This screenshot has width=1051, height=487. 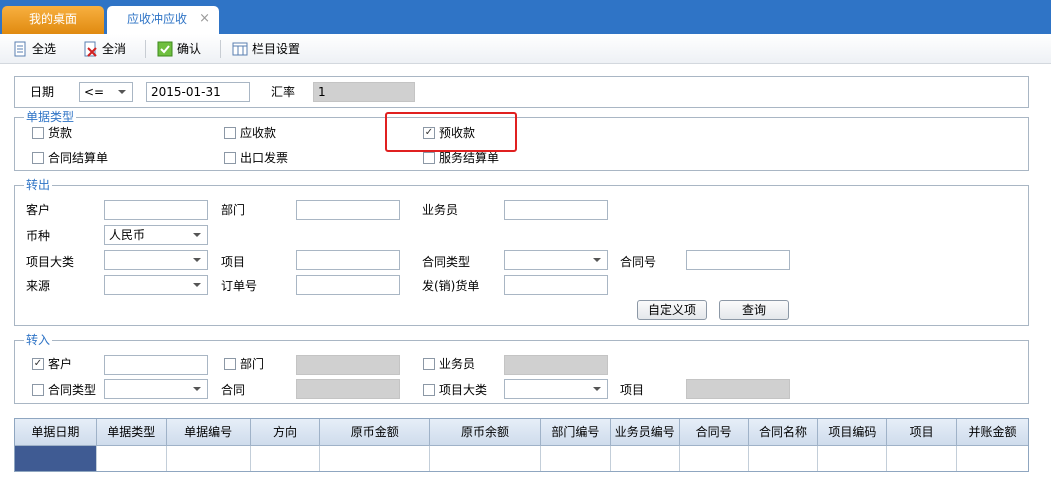 What do you see at coordinates (53, 20) in the screenshot?
I see `tab-my-desktop: 我的桌面` at bounding box center [53, 20].